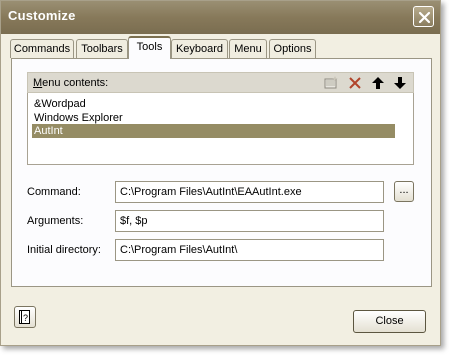  I want to click on move-down-icon, so click(400, 83).